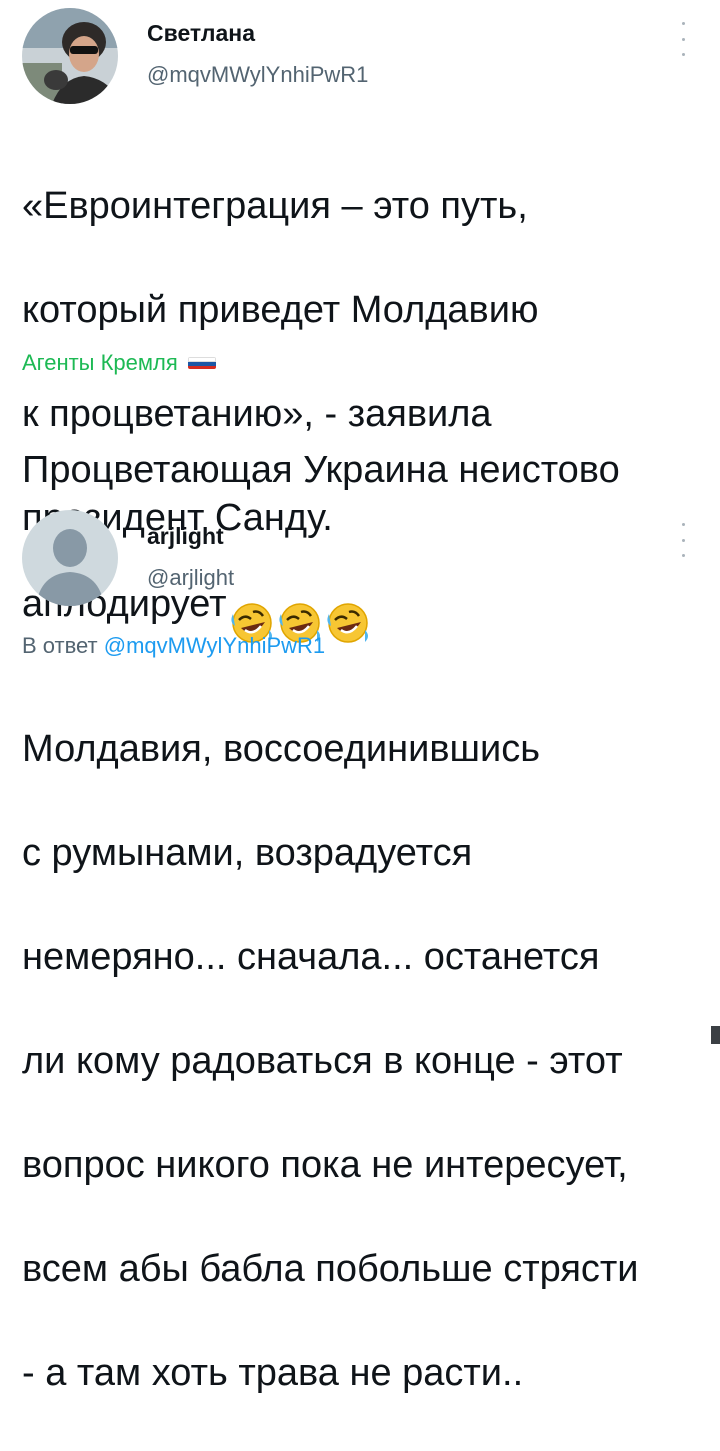  What do you see at coordinates (321, 470) in the screenshot?
I see `comment-text-line: Процветающая Украина неистово` at bounding box center [321, 470].